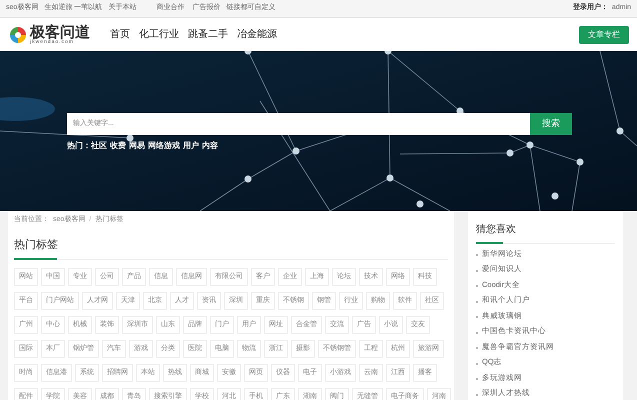  Describe the element at coordinates (60, 32) in the screenshot. I see `logo-text: 极客问道` at that location.